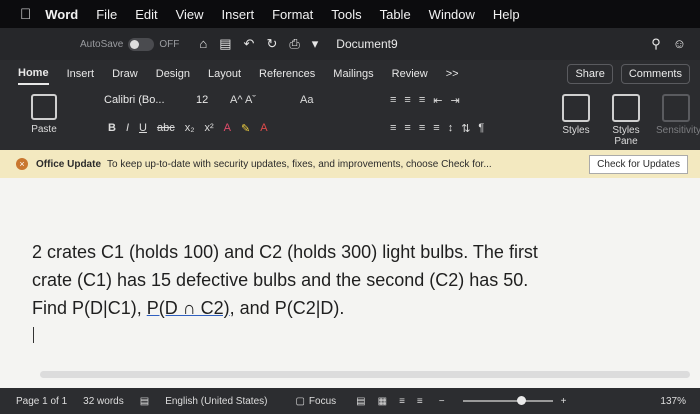  I want to click on pilcrow-icon: ¶, so click(481, 128).